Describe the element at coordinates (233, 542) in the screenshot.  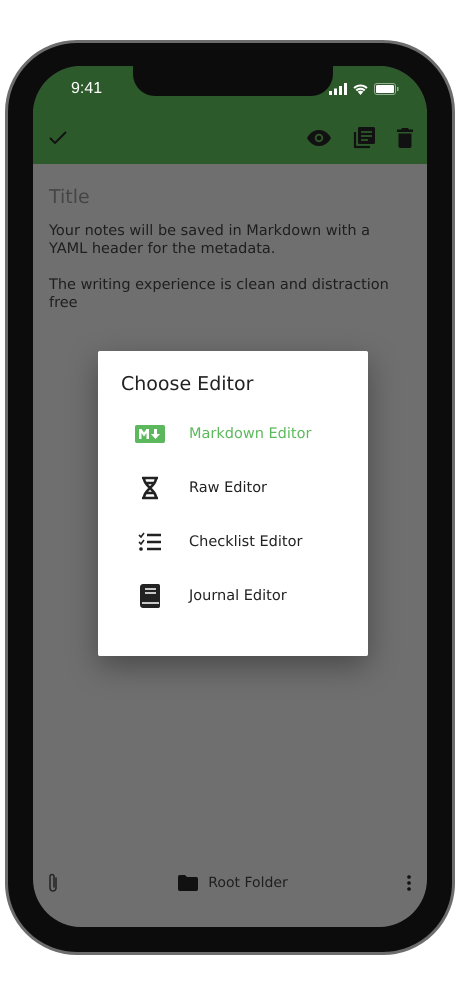
I see `editor-option: Checklist Editor` at that location.